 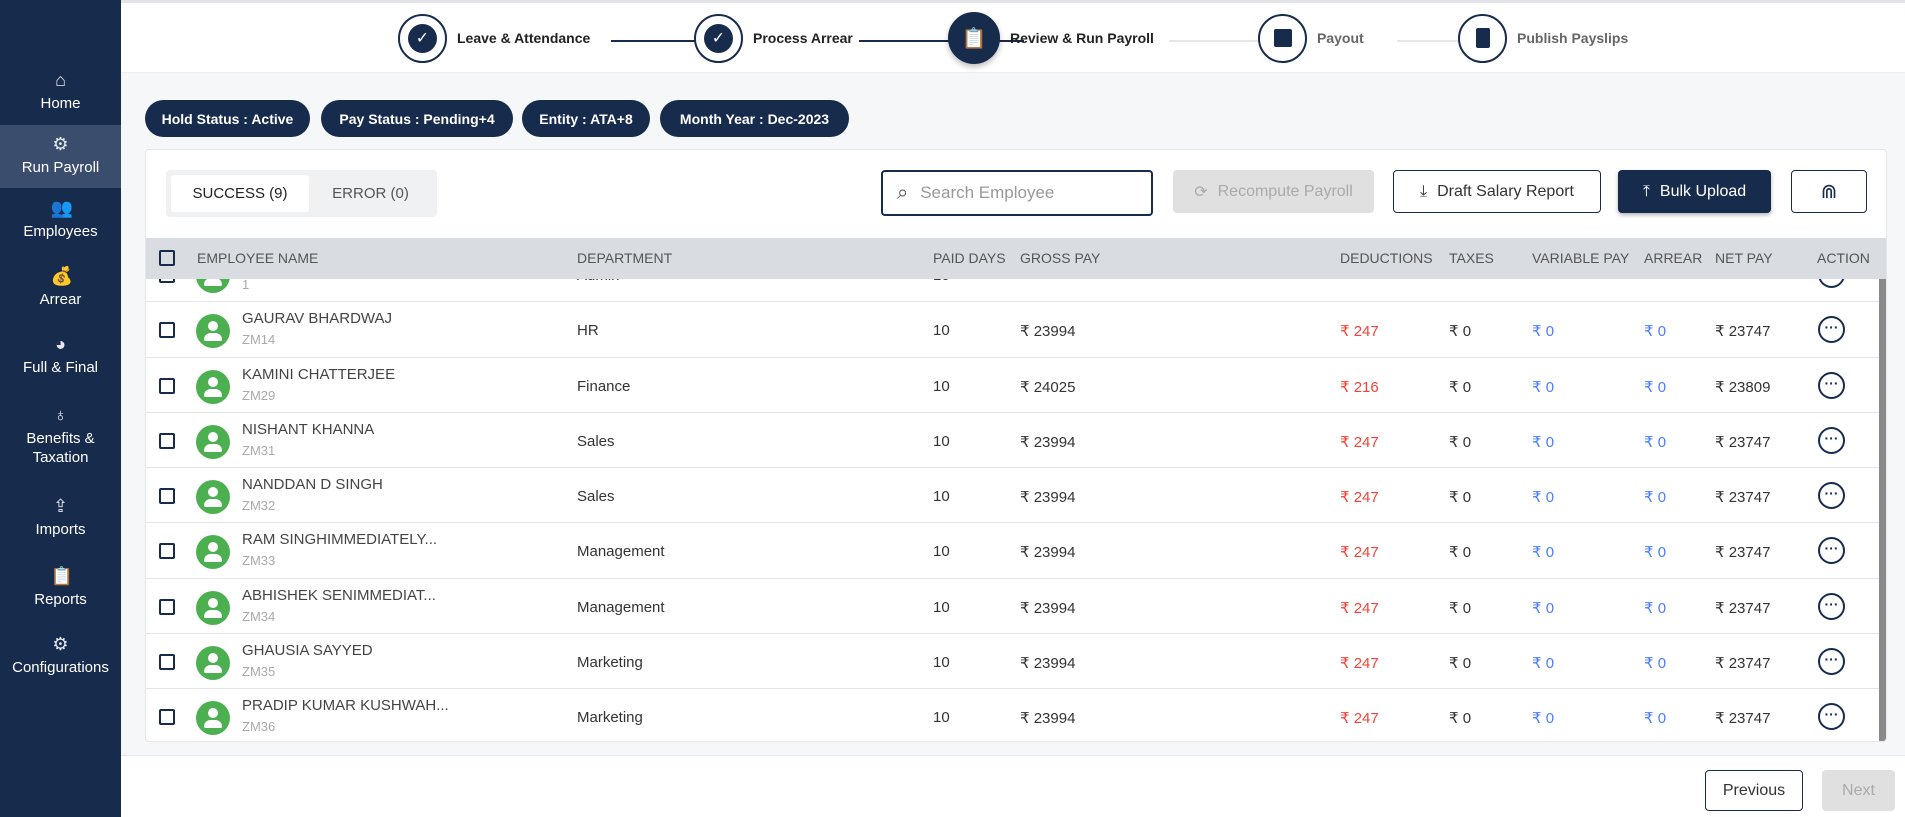 I want to click on col-gross-pay: GROSS PAY, so click(x=1060, y=258).